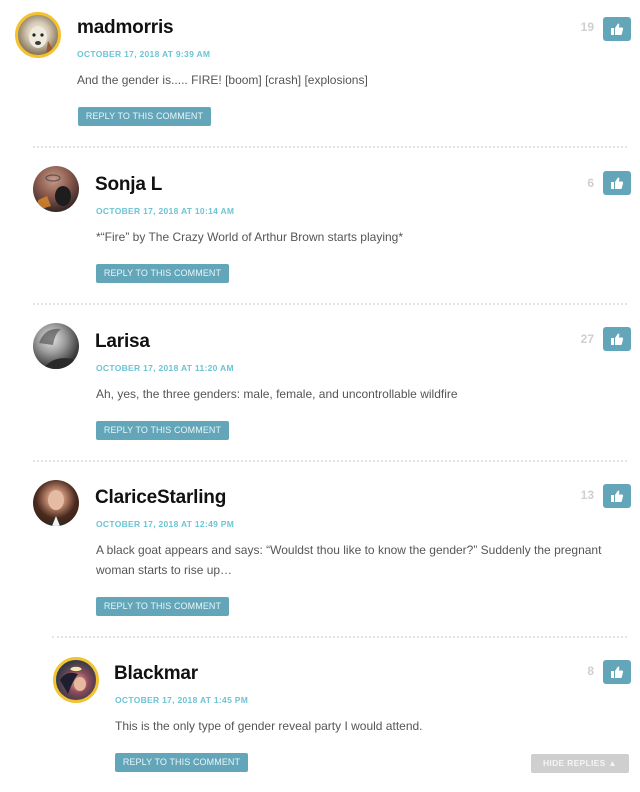 The height and width of the screenshot is (792, 640). What do you see at coordinates (128, 185) in the screenshot?
I see `comment-author: Sonja L` at bounding box center [128, 185].